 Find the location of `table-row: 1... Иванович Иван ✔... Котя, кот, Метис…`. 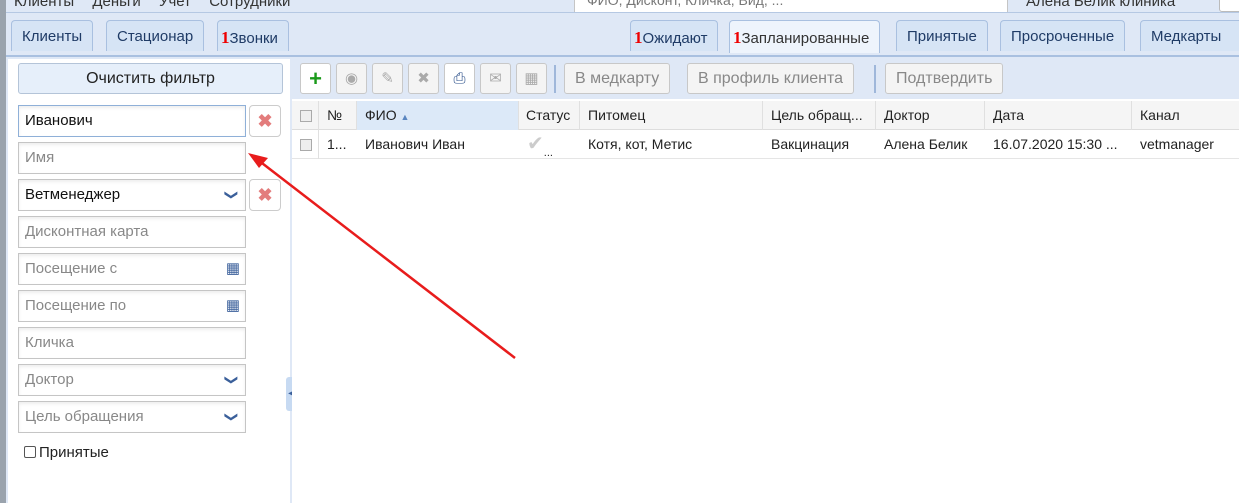

table-row: 1... Иванович Иван ✔... Котя, кот, Метис… is located at coordinates (765, 144).